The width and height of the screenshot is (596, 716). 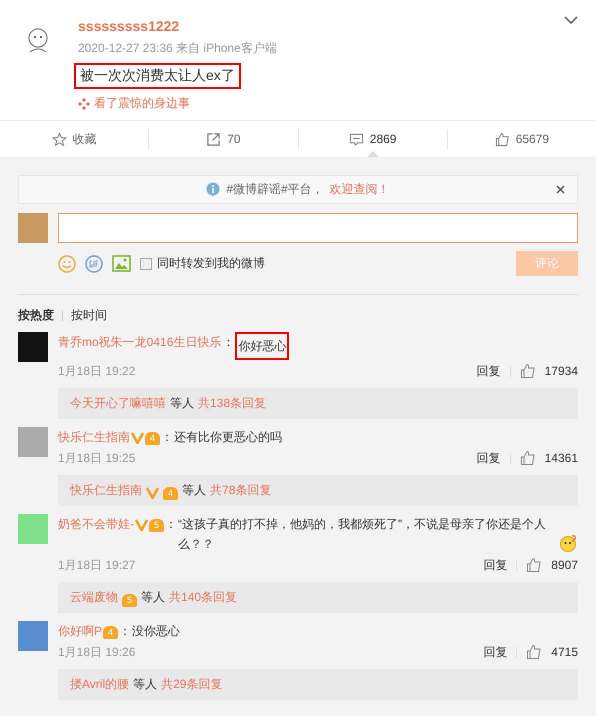 I want to click on chevron-down-icon, so click(x=571, y=20).